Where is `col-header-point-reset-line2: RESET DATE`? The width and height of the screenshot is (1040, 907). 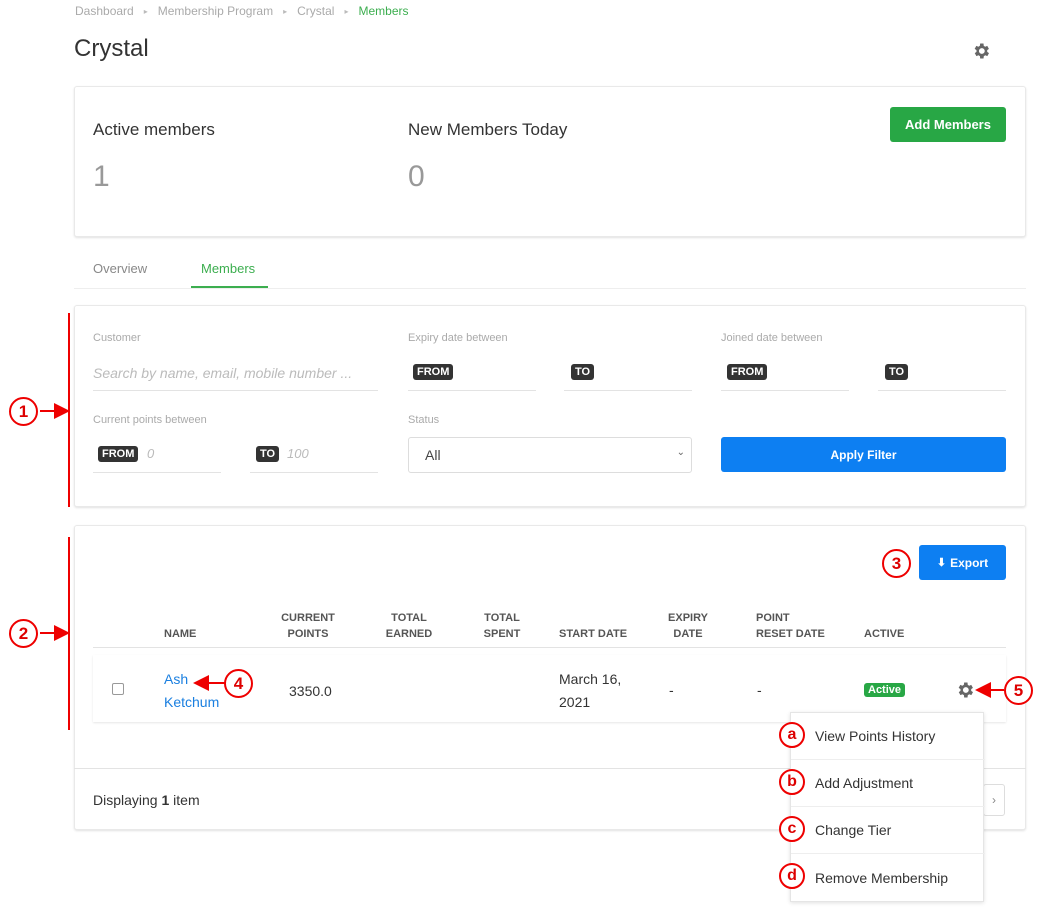
col-header-point-reset-line2: RESET DATE is located at coordinates (790, 634).